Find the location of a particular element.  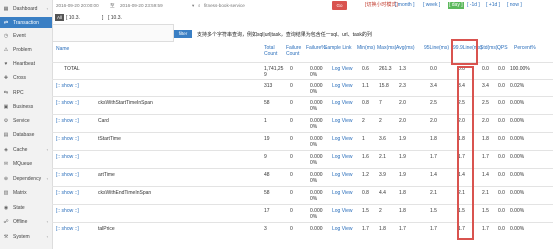

sidebar-item-event: ◷ Event is located at coordinates (26, 35).